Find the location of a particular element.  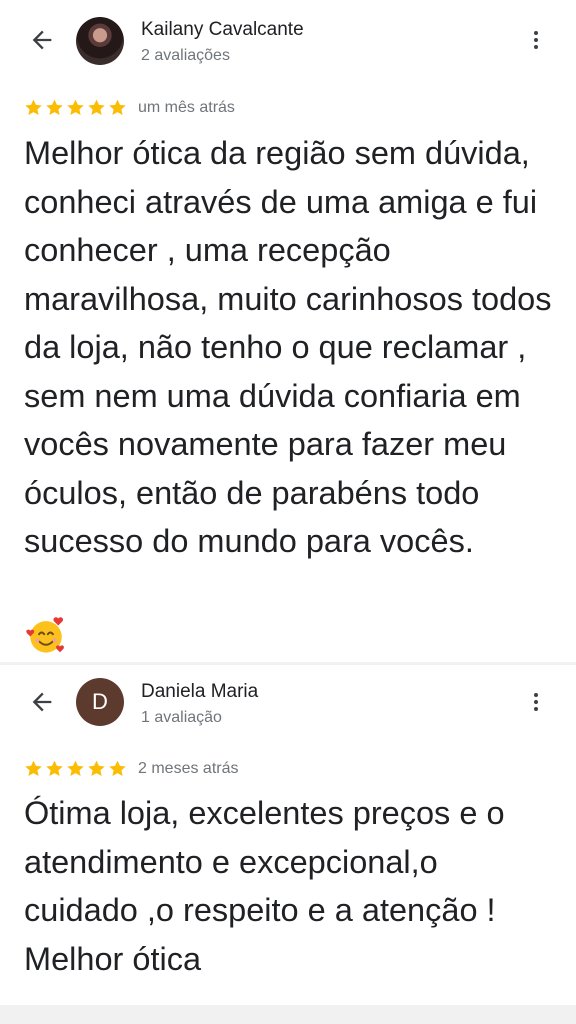

review-header: Kailany Cavalcante 2 avaliações is located at coordinates (288, 42).